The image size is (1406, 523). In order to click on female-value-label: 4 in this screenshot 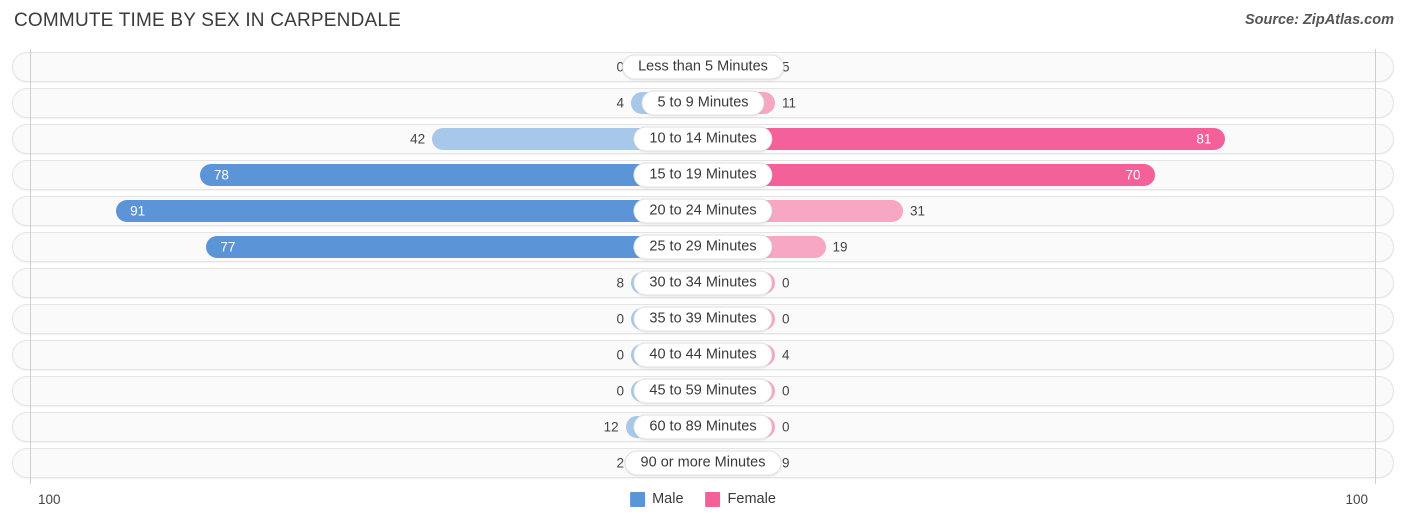, I will do `click(786, 355)`.